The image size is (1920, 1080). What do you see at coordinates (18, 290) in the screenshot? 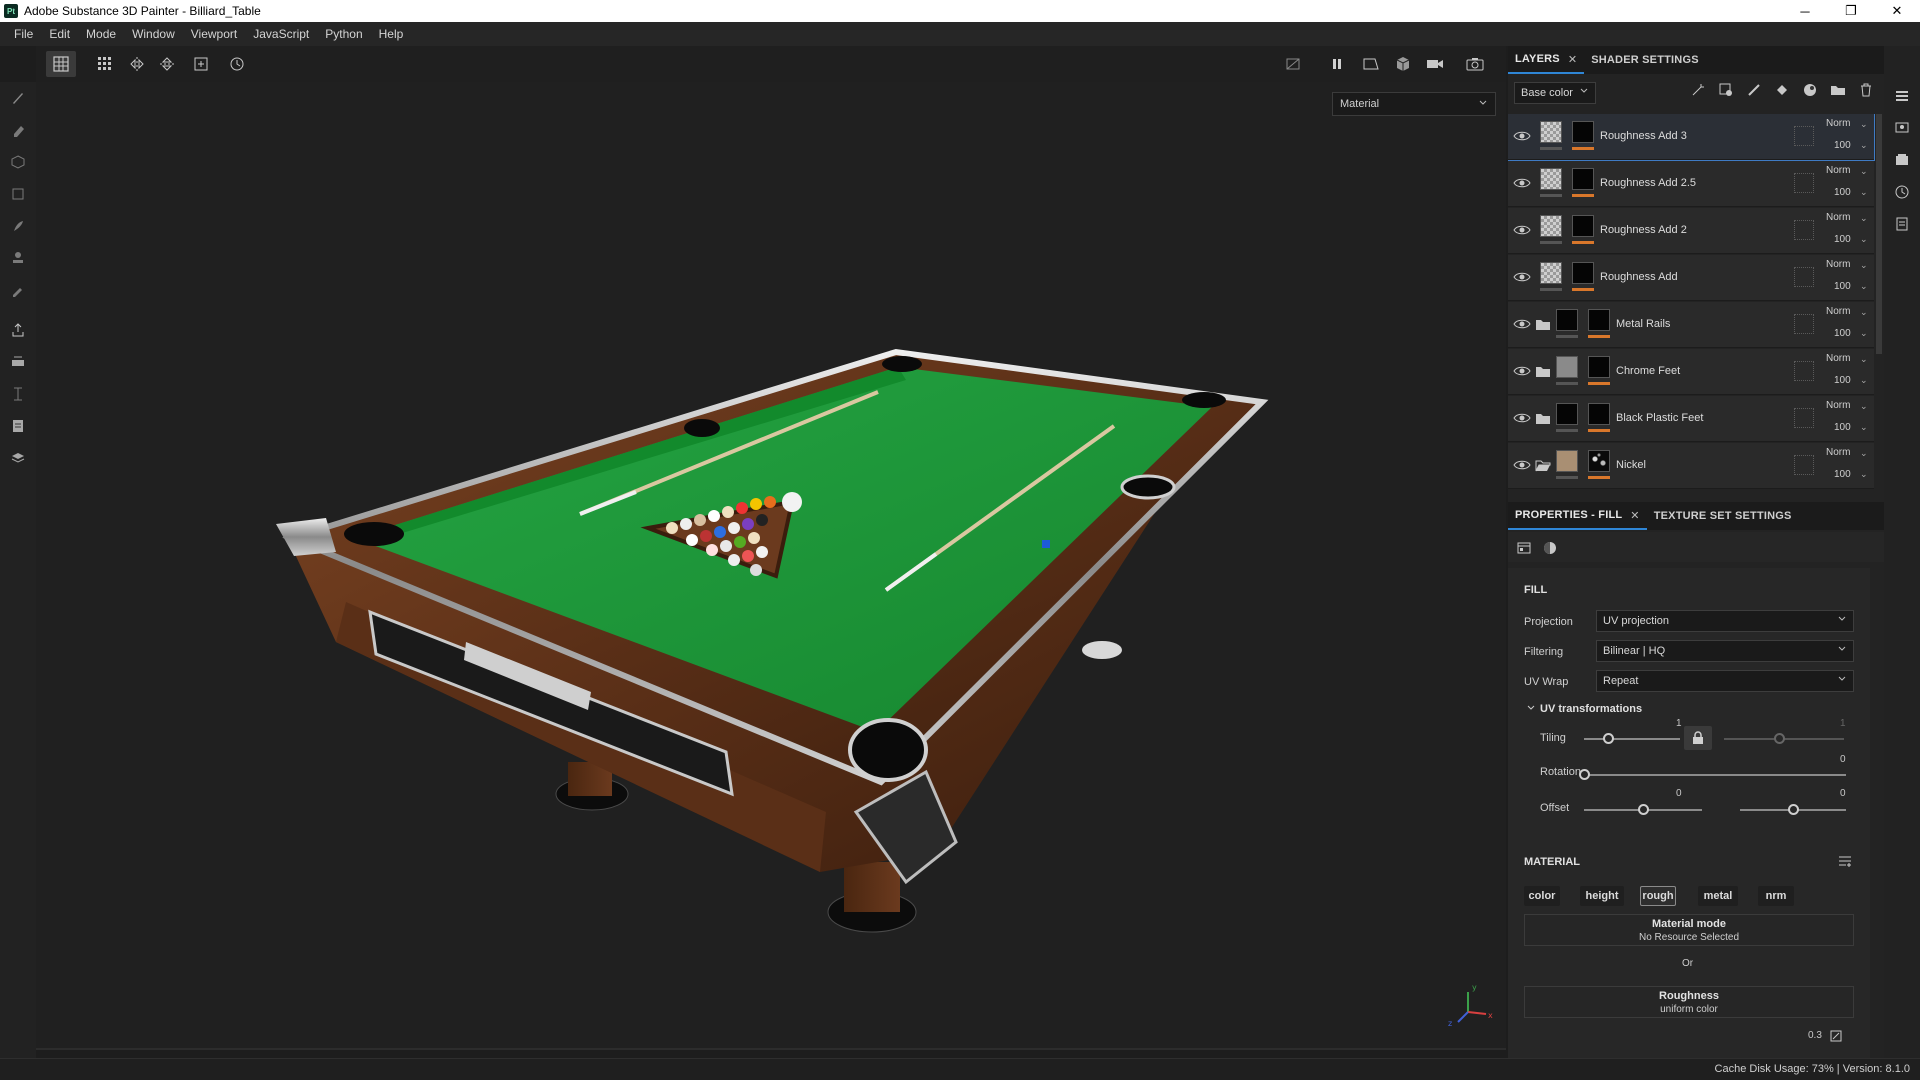
I see `color-picker-icon` at bounding box center [18, 290].